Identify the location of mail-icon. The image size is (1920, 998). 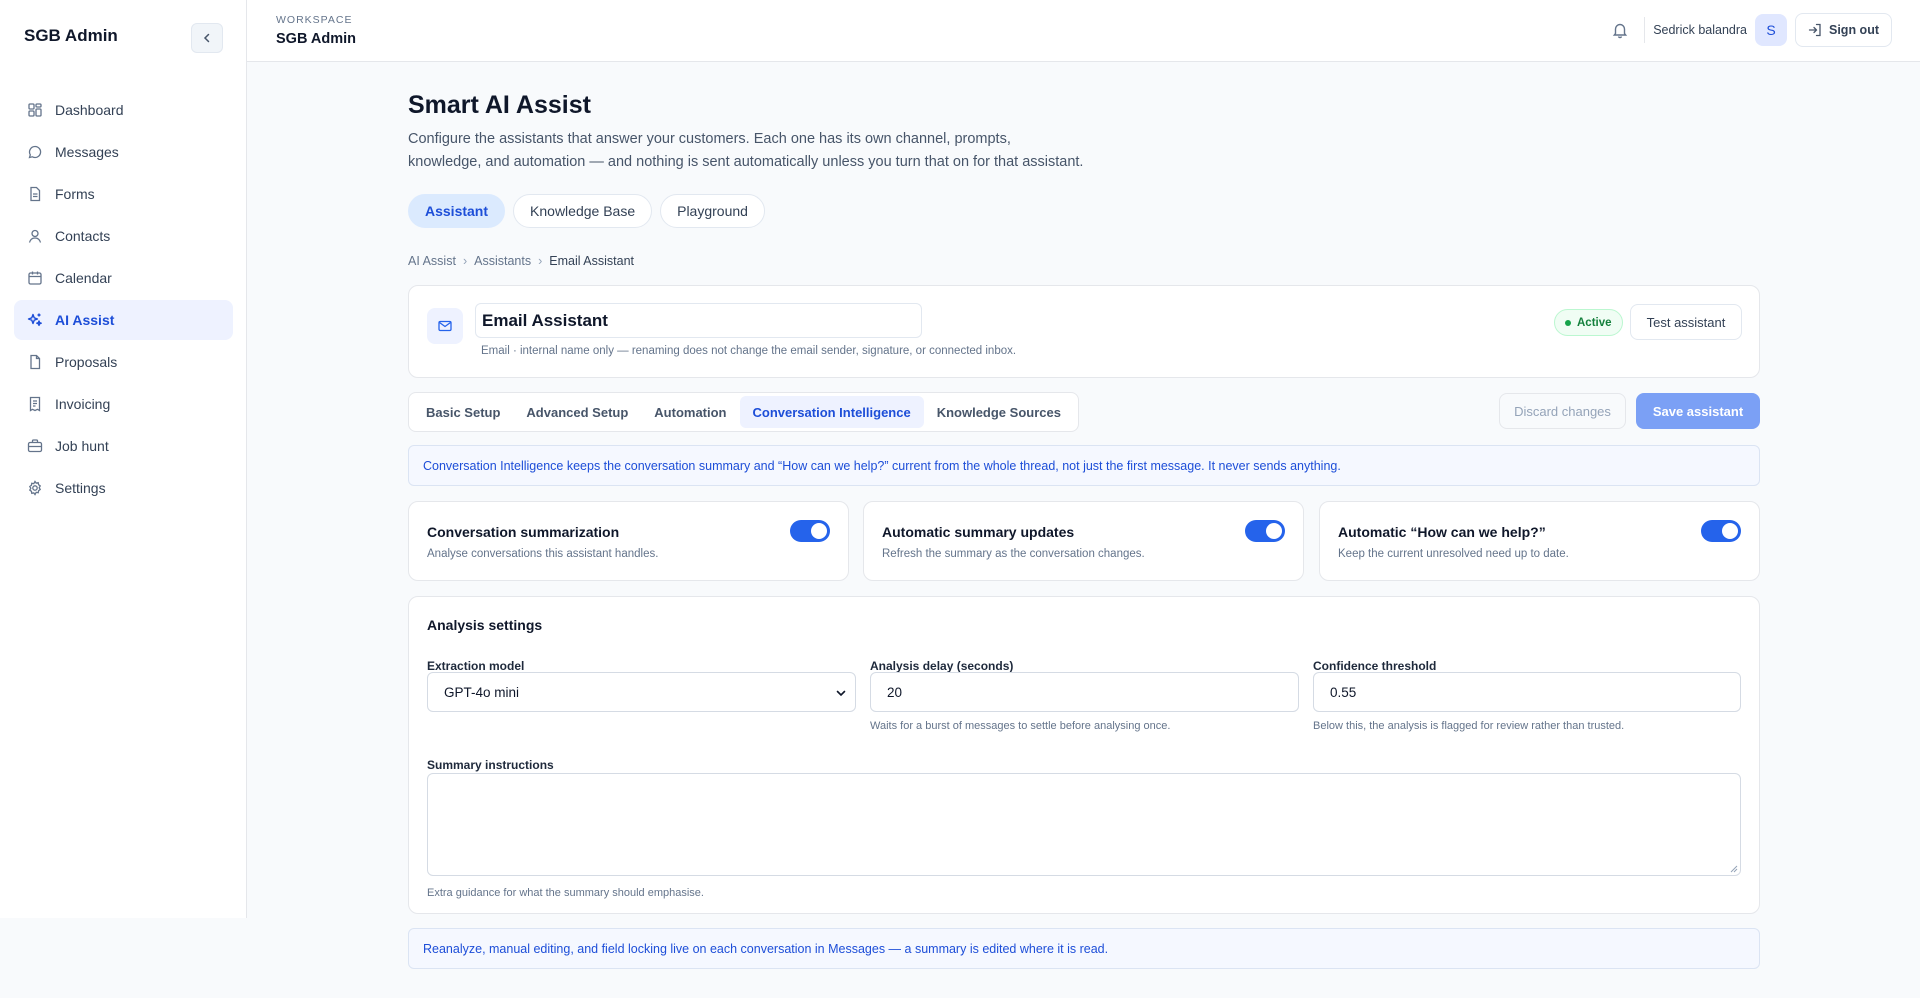
(445, 326).